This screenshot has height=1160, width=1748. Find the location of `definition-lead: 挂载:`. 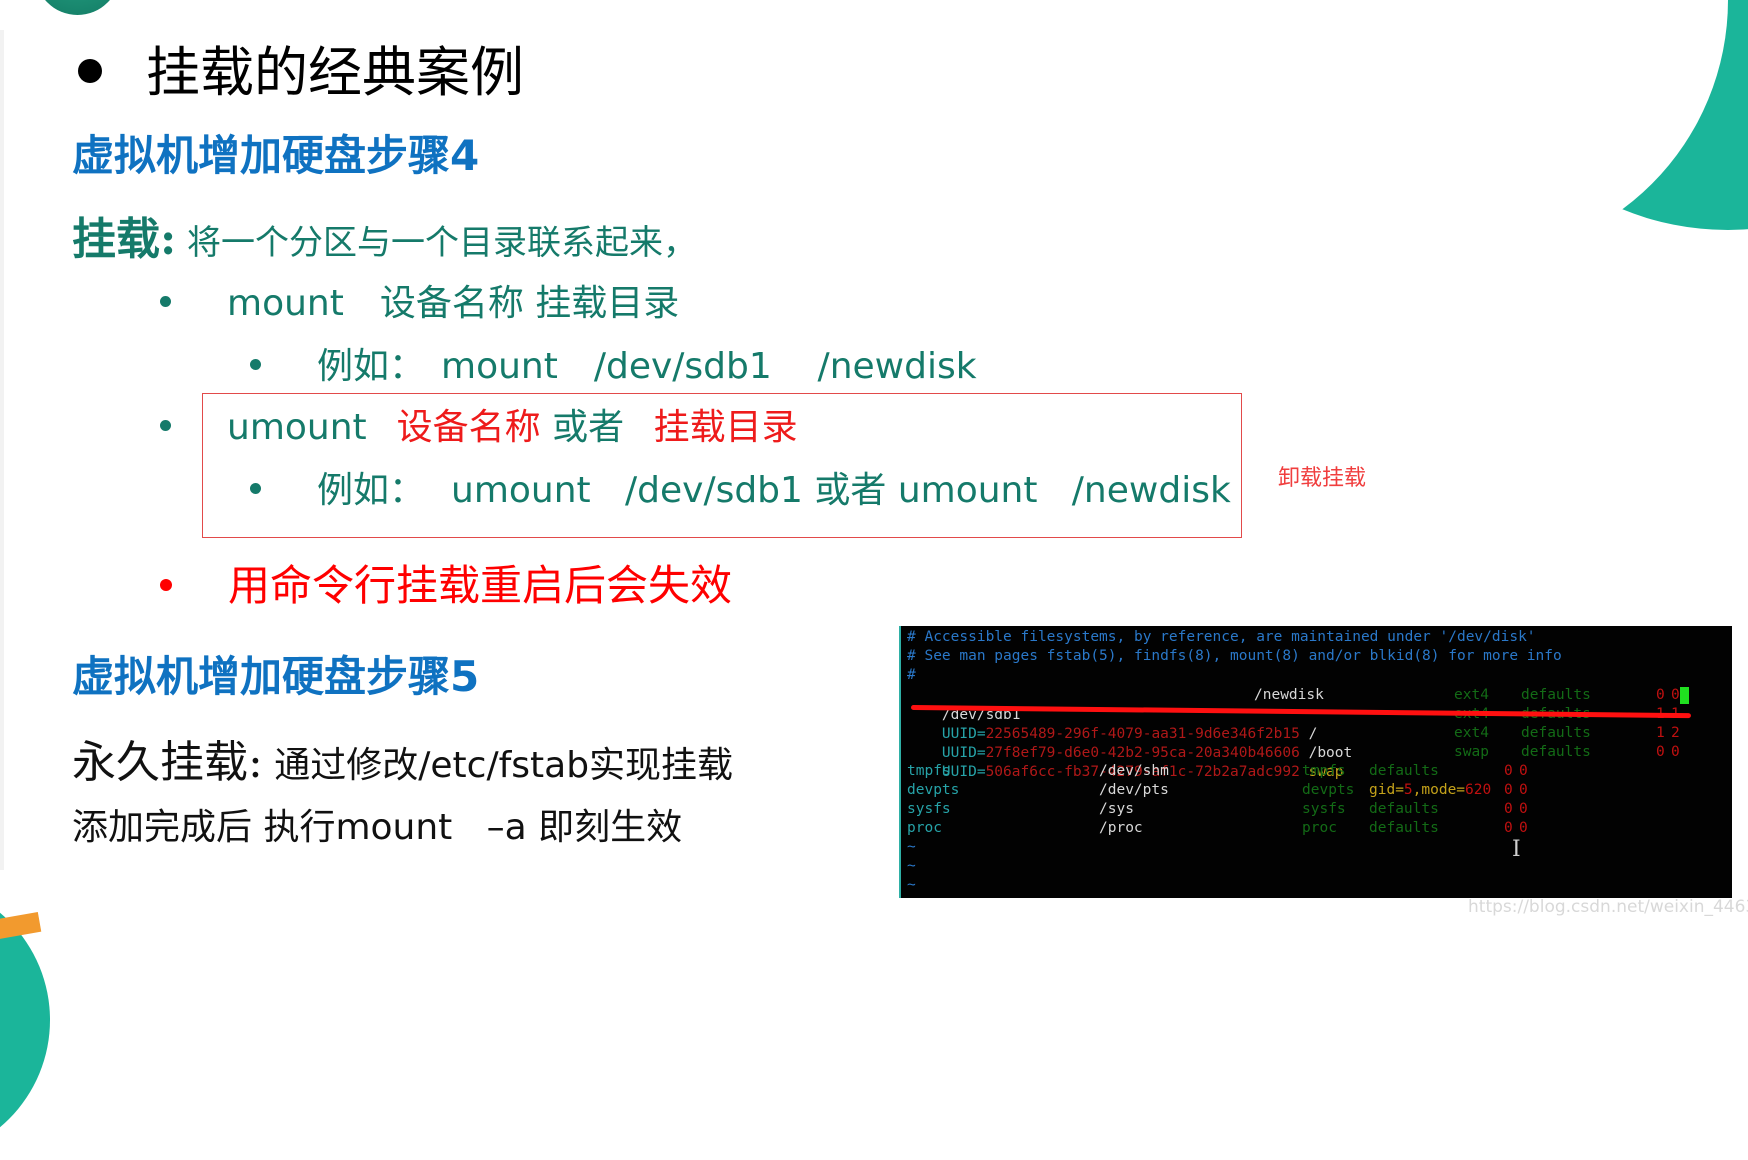

definition-lead: 挂载: is located at coordinates (124, 239).